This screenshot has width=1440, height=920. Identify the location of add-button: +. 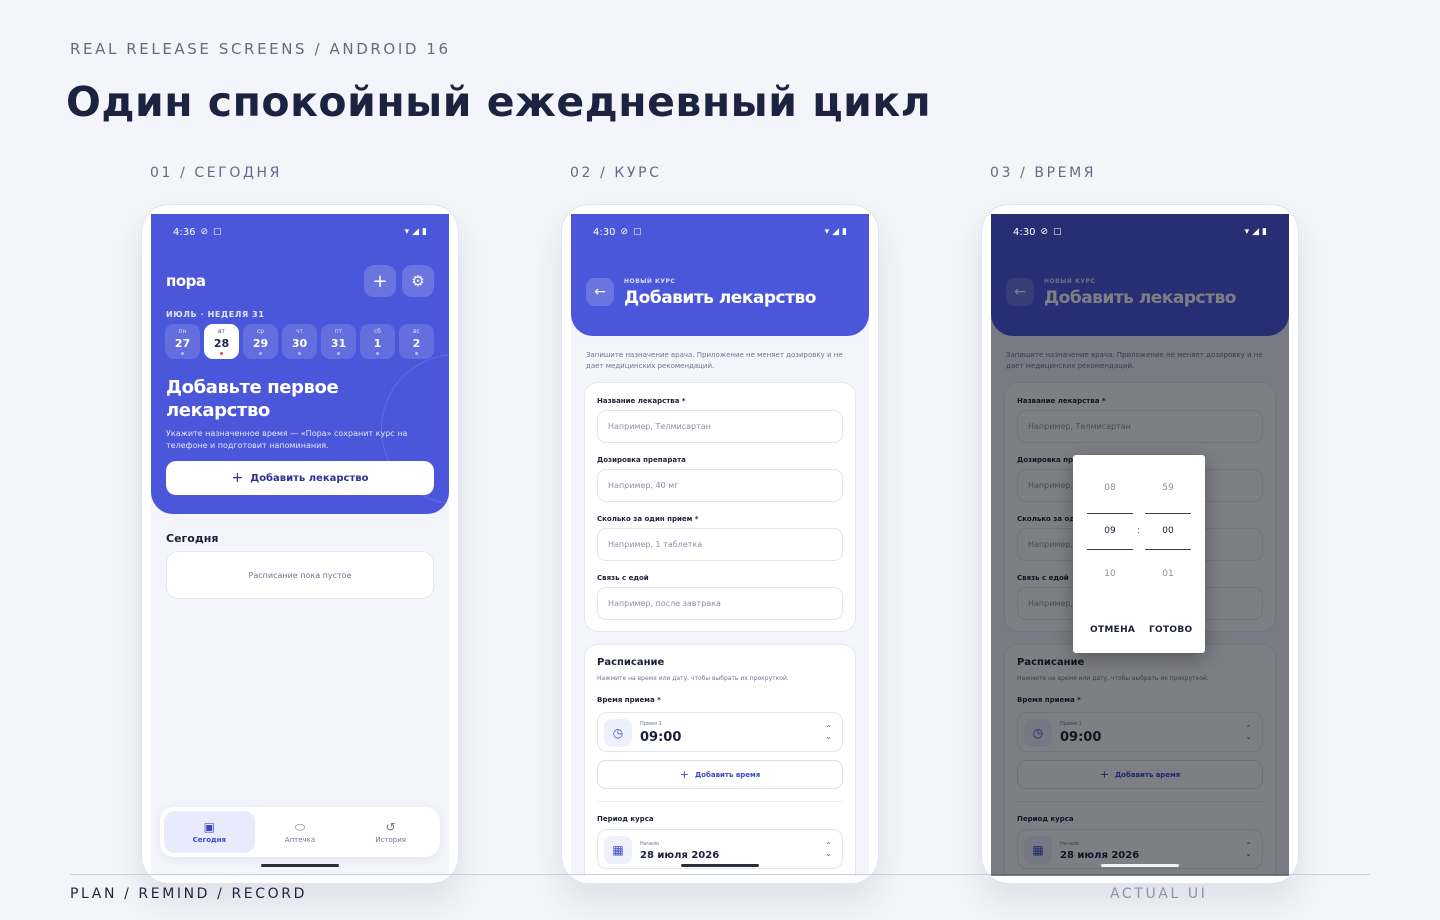
(380, 281).